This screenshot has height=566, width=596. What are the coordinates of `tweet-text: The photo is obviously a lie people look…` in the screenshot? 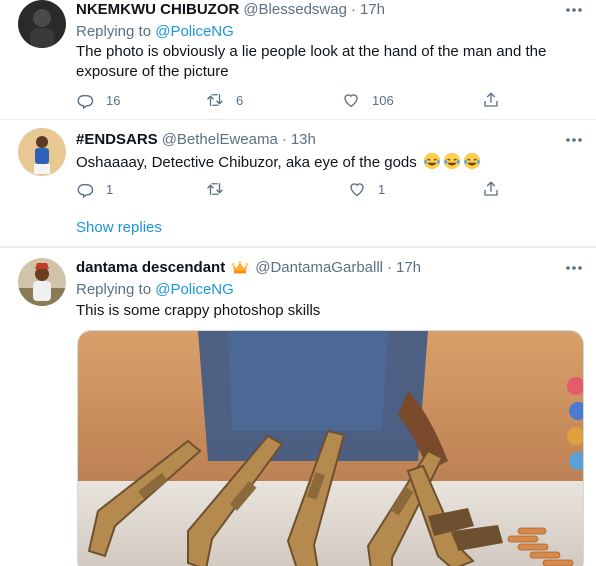 It's located at (311, 61).